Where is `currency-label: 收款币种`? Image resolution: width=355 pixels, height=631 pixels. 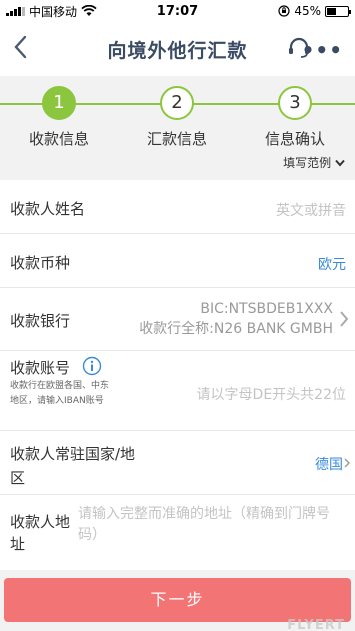 currency-label: 收款币种 is located at coordinates (40, 263).